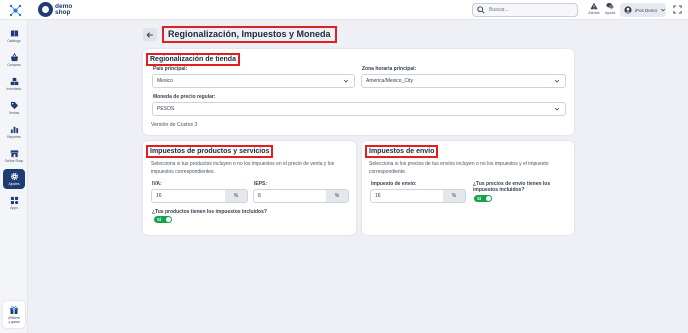 The width and height of the screenshot is (688, 333). I want to click on network-menu-icon, so click(15, 10).